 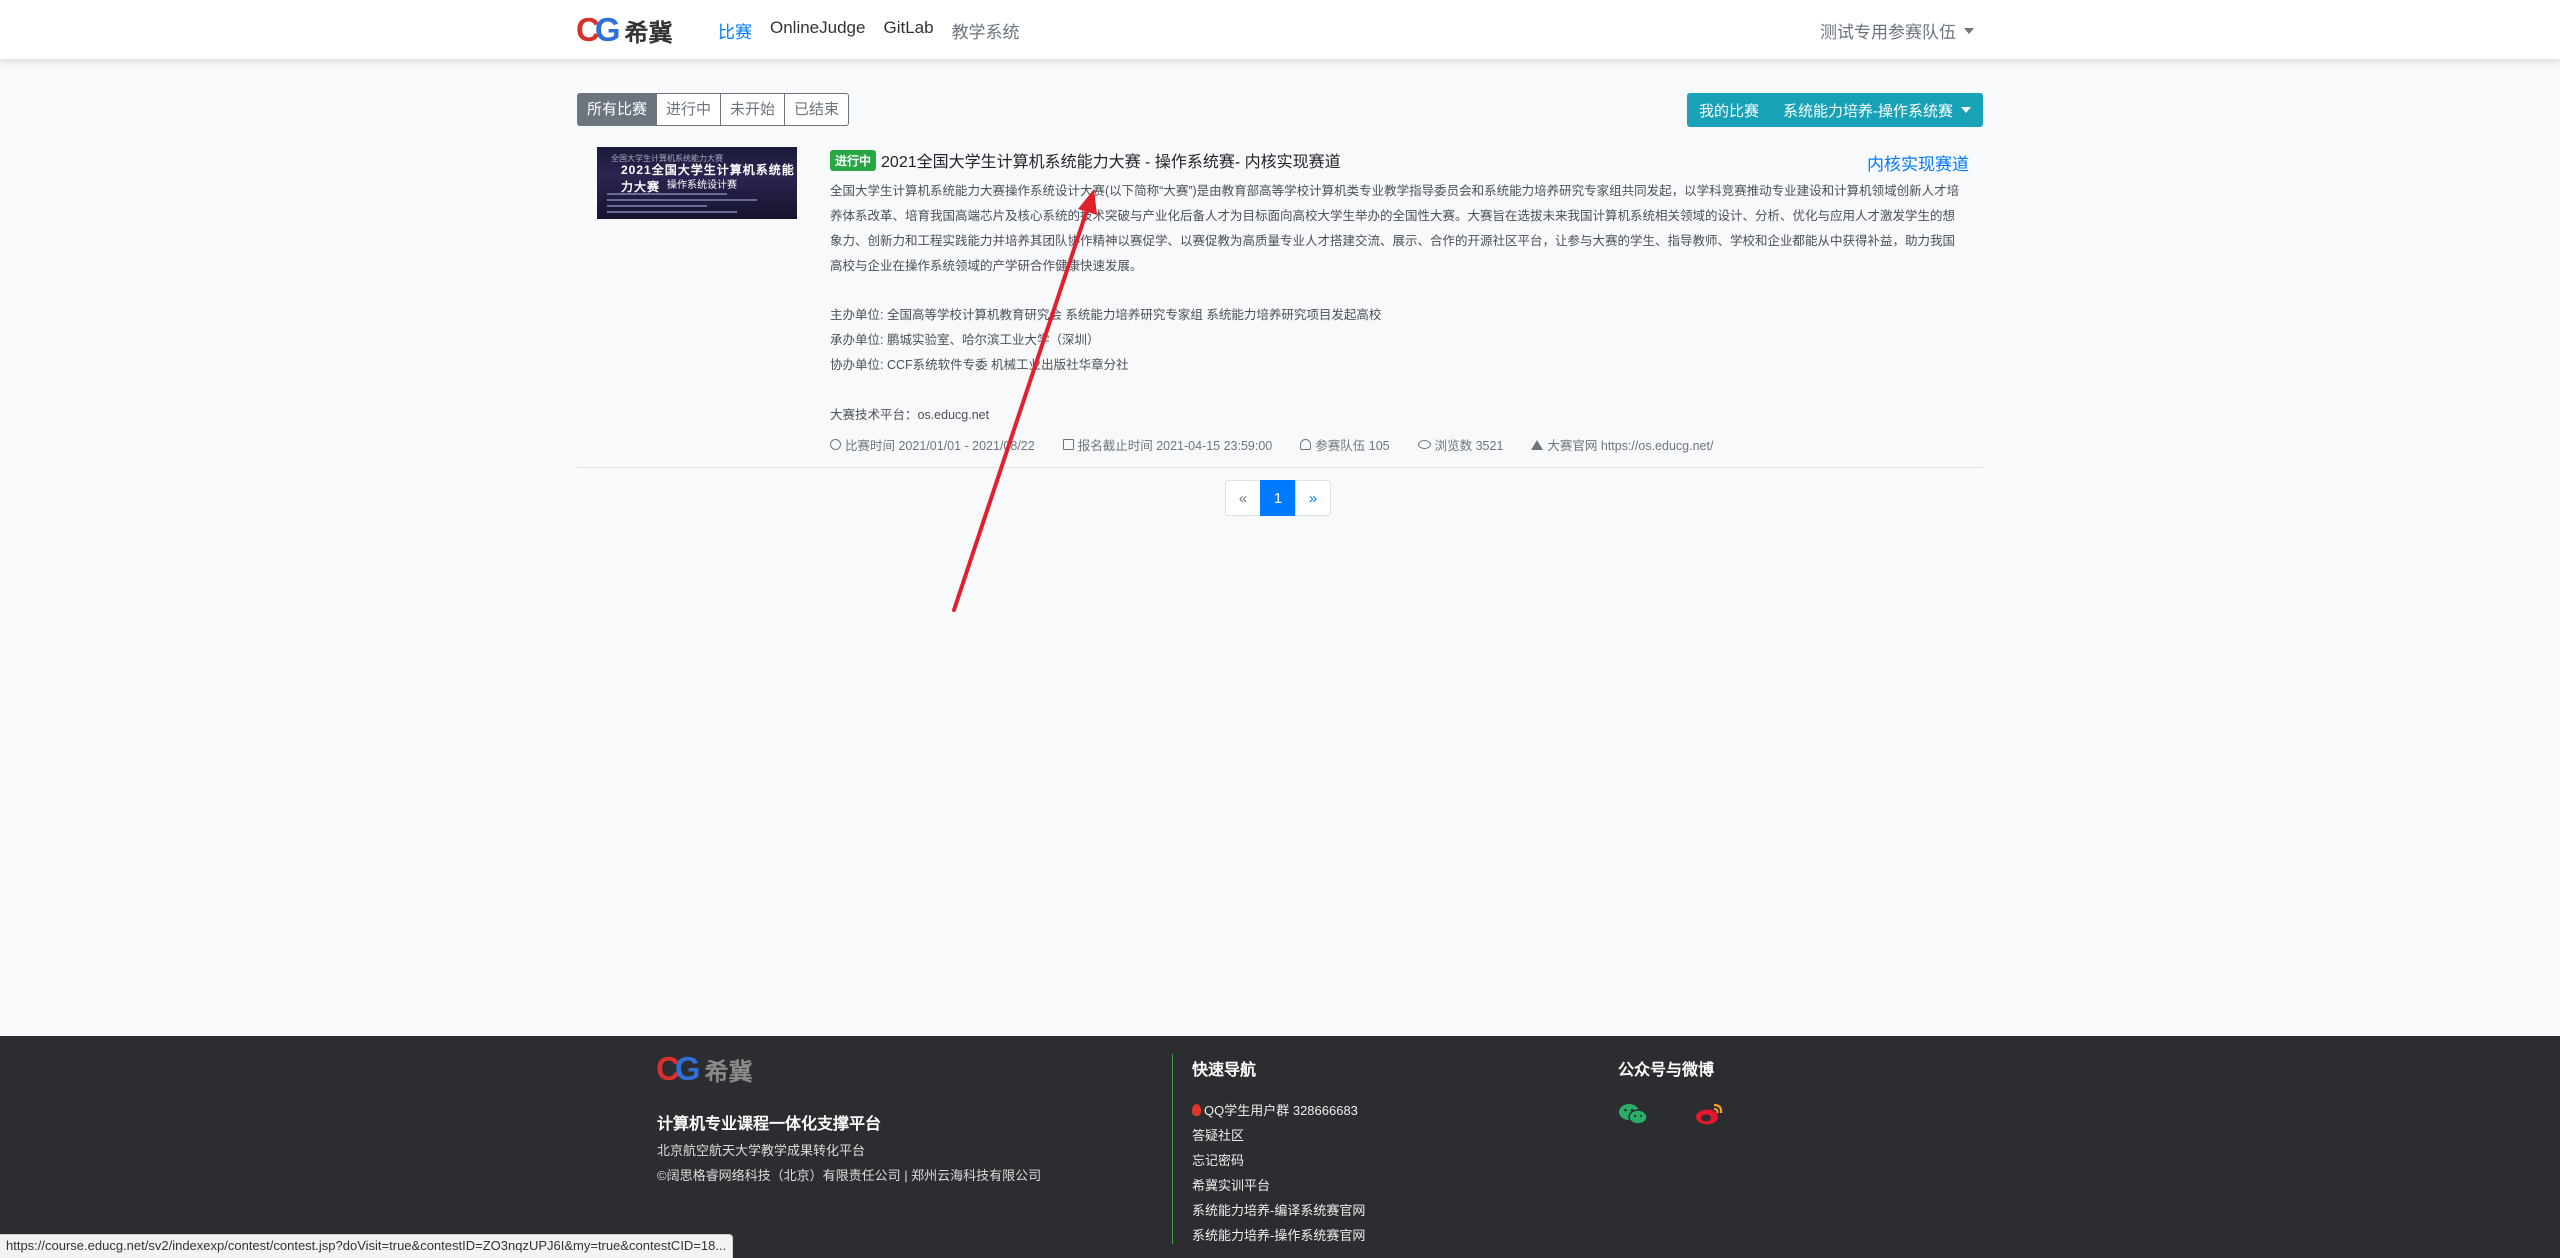 I want to click on filter-upcoming: 未开始, so click(x=753, y=109).